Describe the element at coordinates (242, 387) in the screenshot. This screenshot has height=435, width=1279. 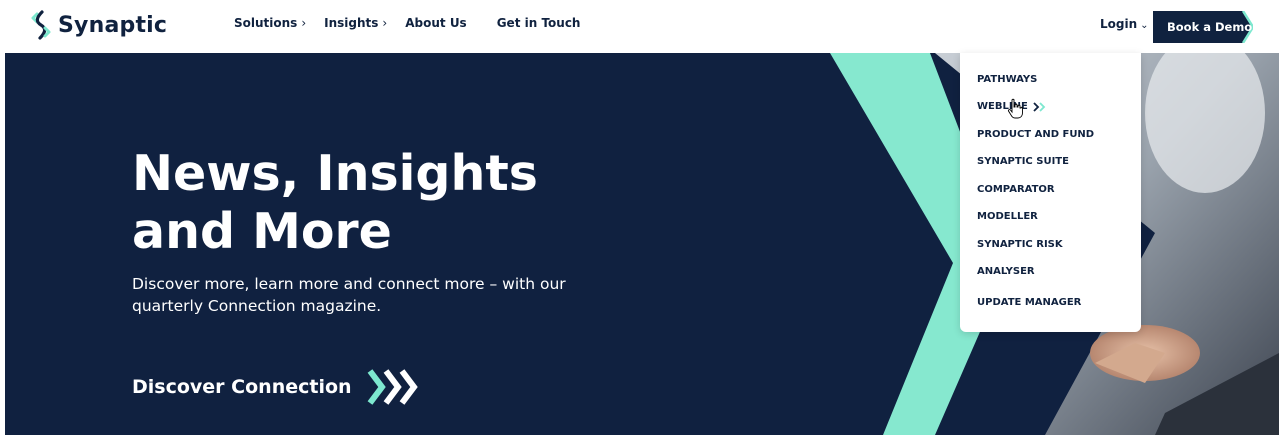
I see `cta-label: Discover Connection` at that location.